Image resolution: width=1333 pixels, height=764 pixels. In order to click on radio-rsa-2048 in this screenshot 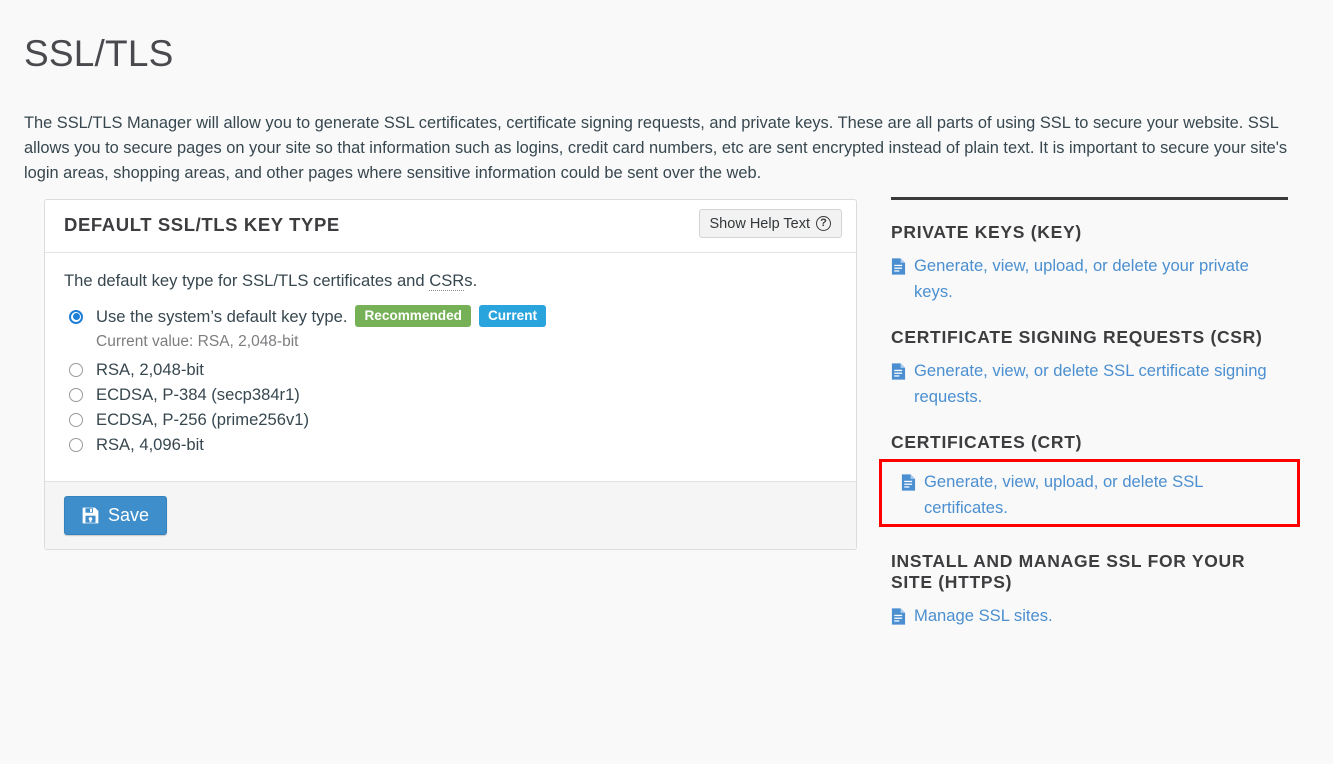, I will do `click(76, 369)`.